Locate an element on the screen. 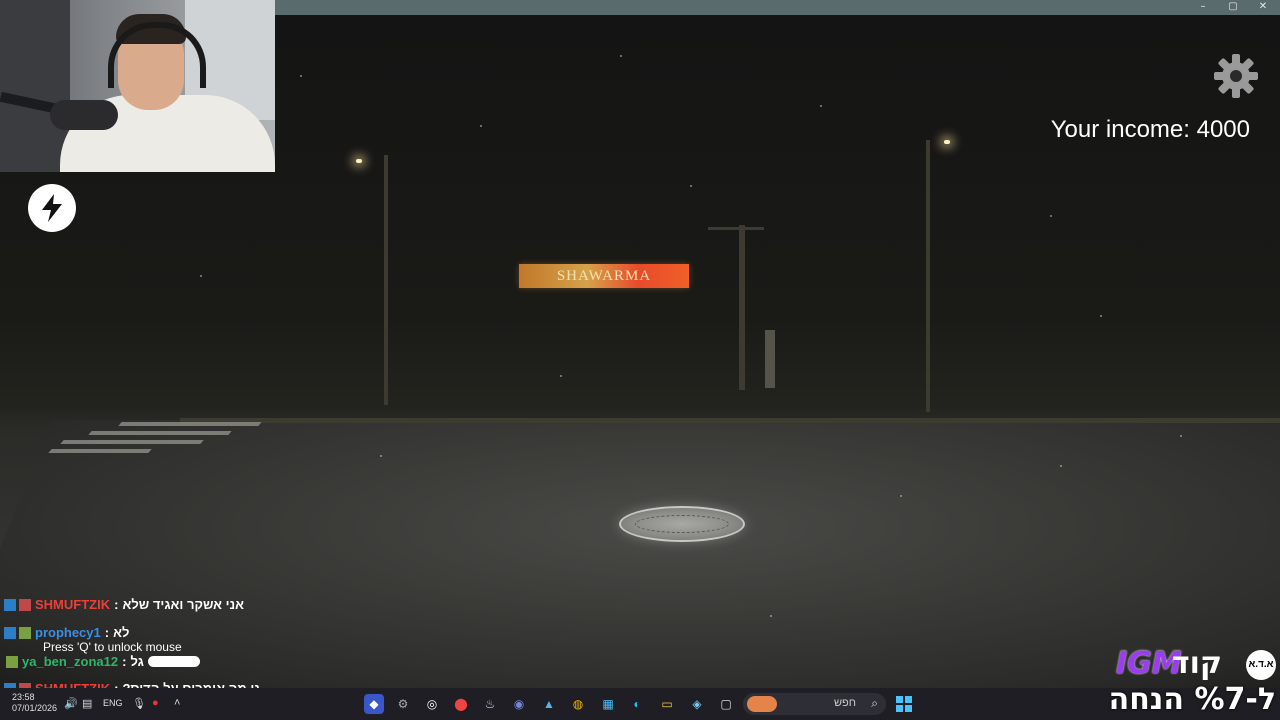 The height and width of the screenshot is (720, 1280). chat-message: SHMUFTZIK: אני אשקר ואגיד שלא is located at coordinates (284, 607).